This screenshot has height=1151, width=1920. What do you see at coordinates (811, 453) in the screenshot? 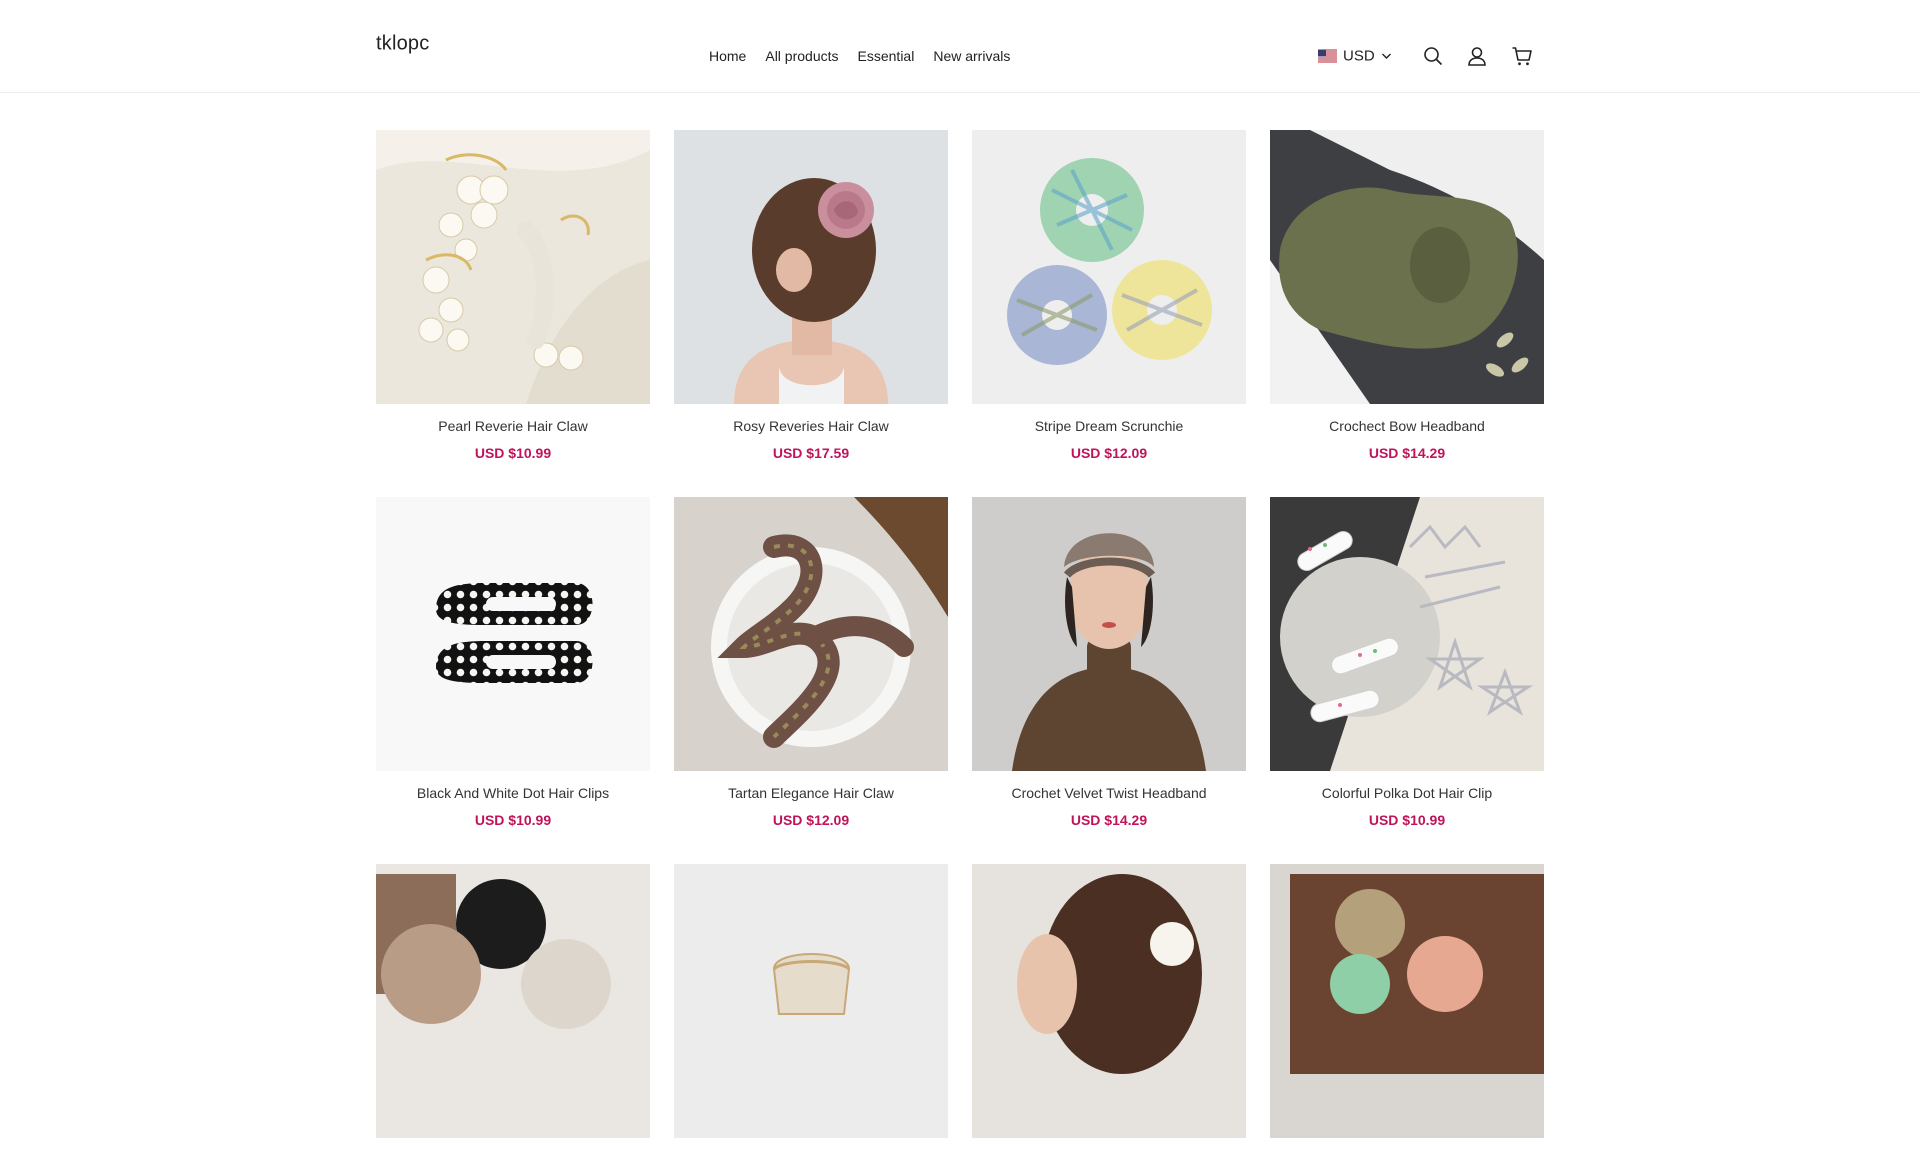
I see `product-price: USD $17.59` at bounding box center [811, 453].